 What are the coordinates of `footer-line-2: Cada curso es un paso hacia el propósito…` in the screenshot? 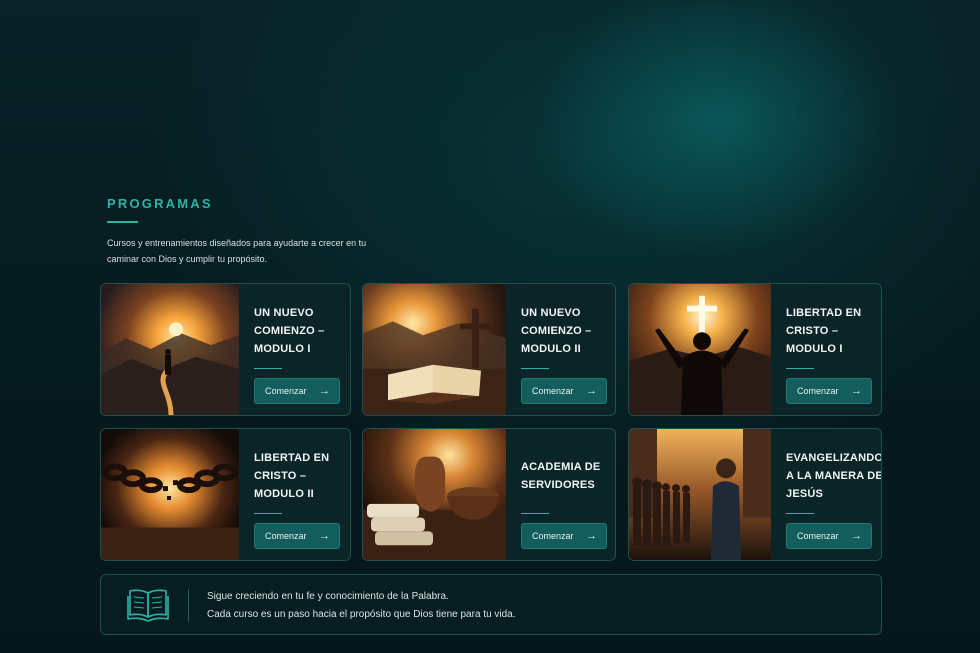 It's located at (361, 614).